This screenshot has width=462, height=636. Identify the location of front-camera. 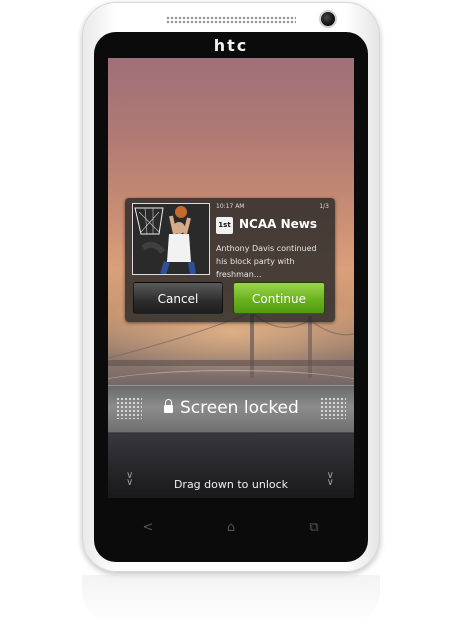
(328, 19).